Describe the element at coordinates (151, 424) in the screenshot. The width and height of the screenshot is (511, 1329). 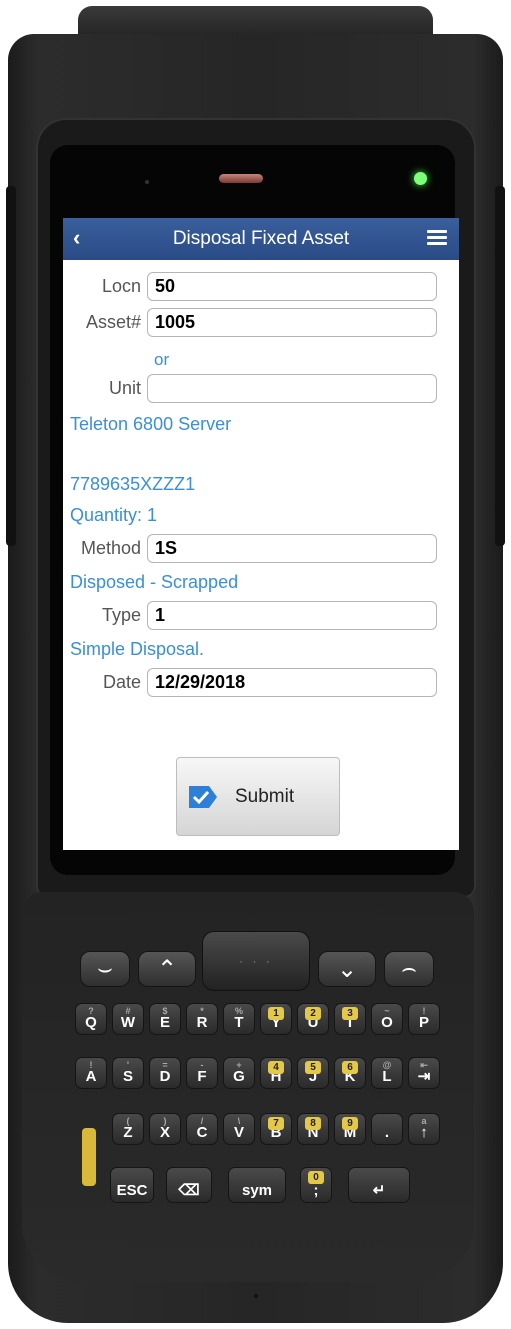
I see `asset-description: Teleton 6800 Server` at that location.